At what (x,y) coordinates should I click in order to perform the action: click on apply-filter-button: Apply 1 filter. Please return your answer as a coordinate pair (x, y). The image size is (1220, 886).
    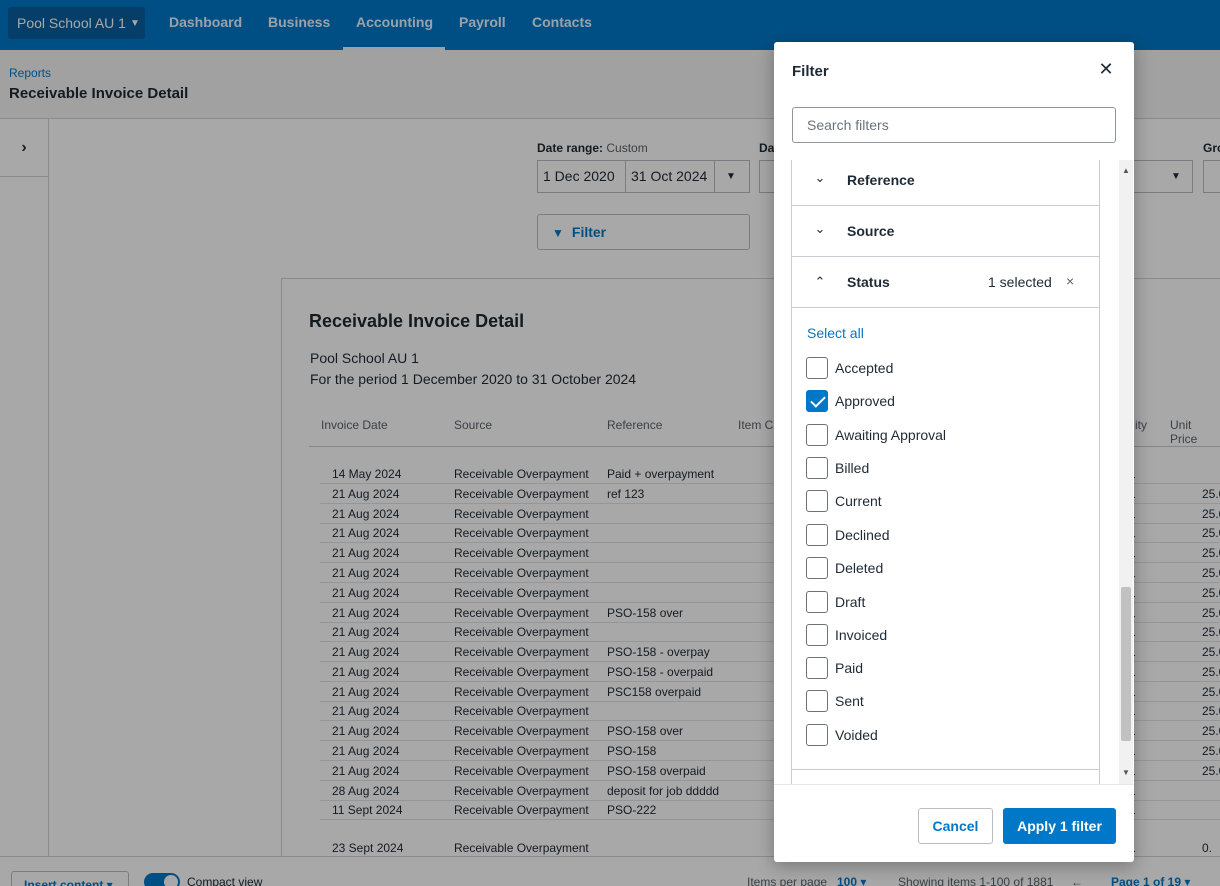
    Looking at the image, I should click on (1059, 826).